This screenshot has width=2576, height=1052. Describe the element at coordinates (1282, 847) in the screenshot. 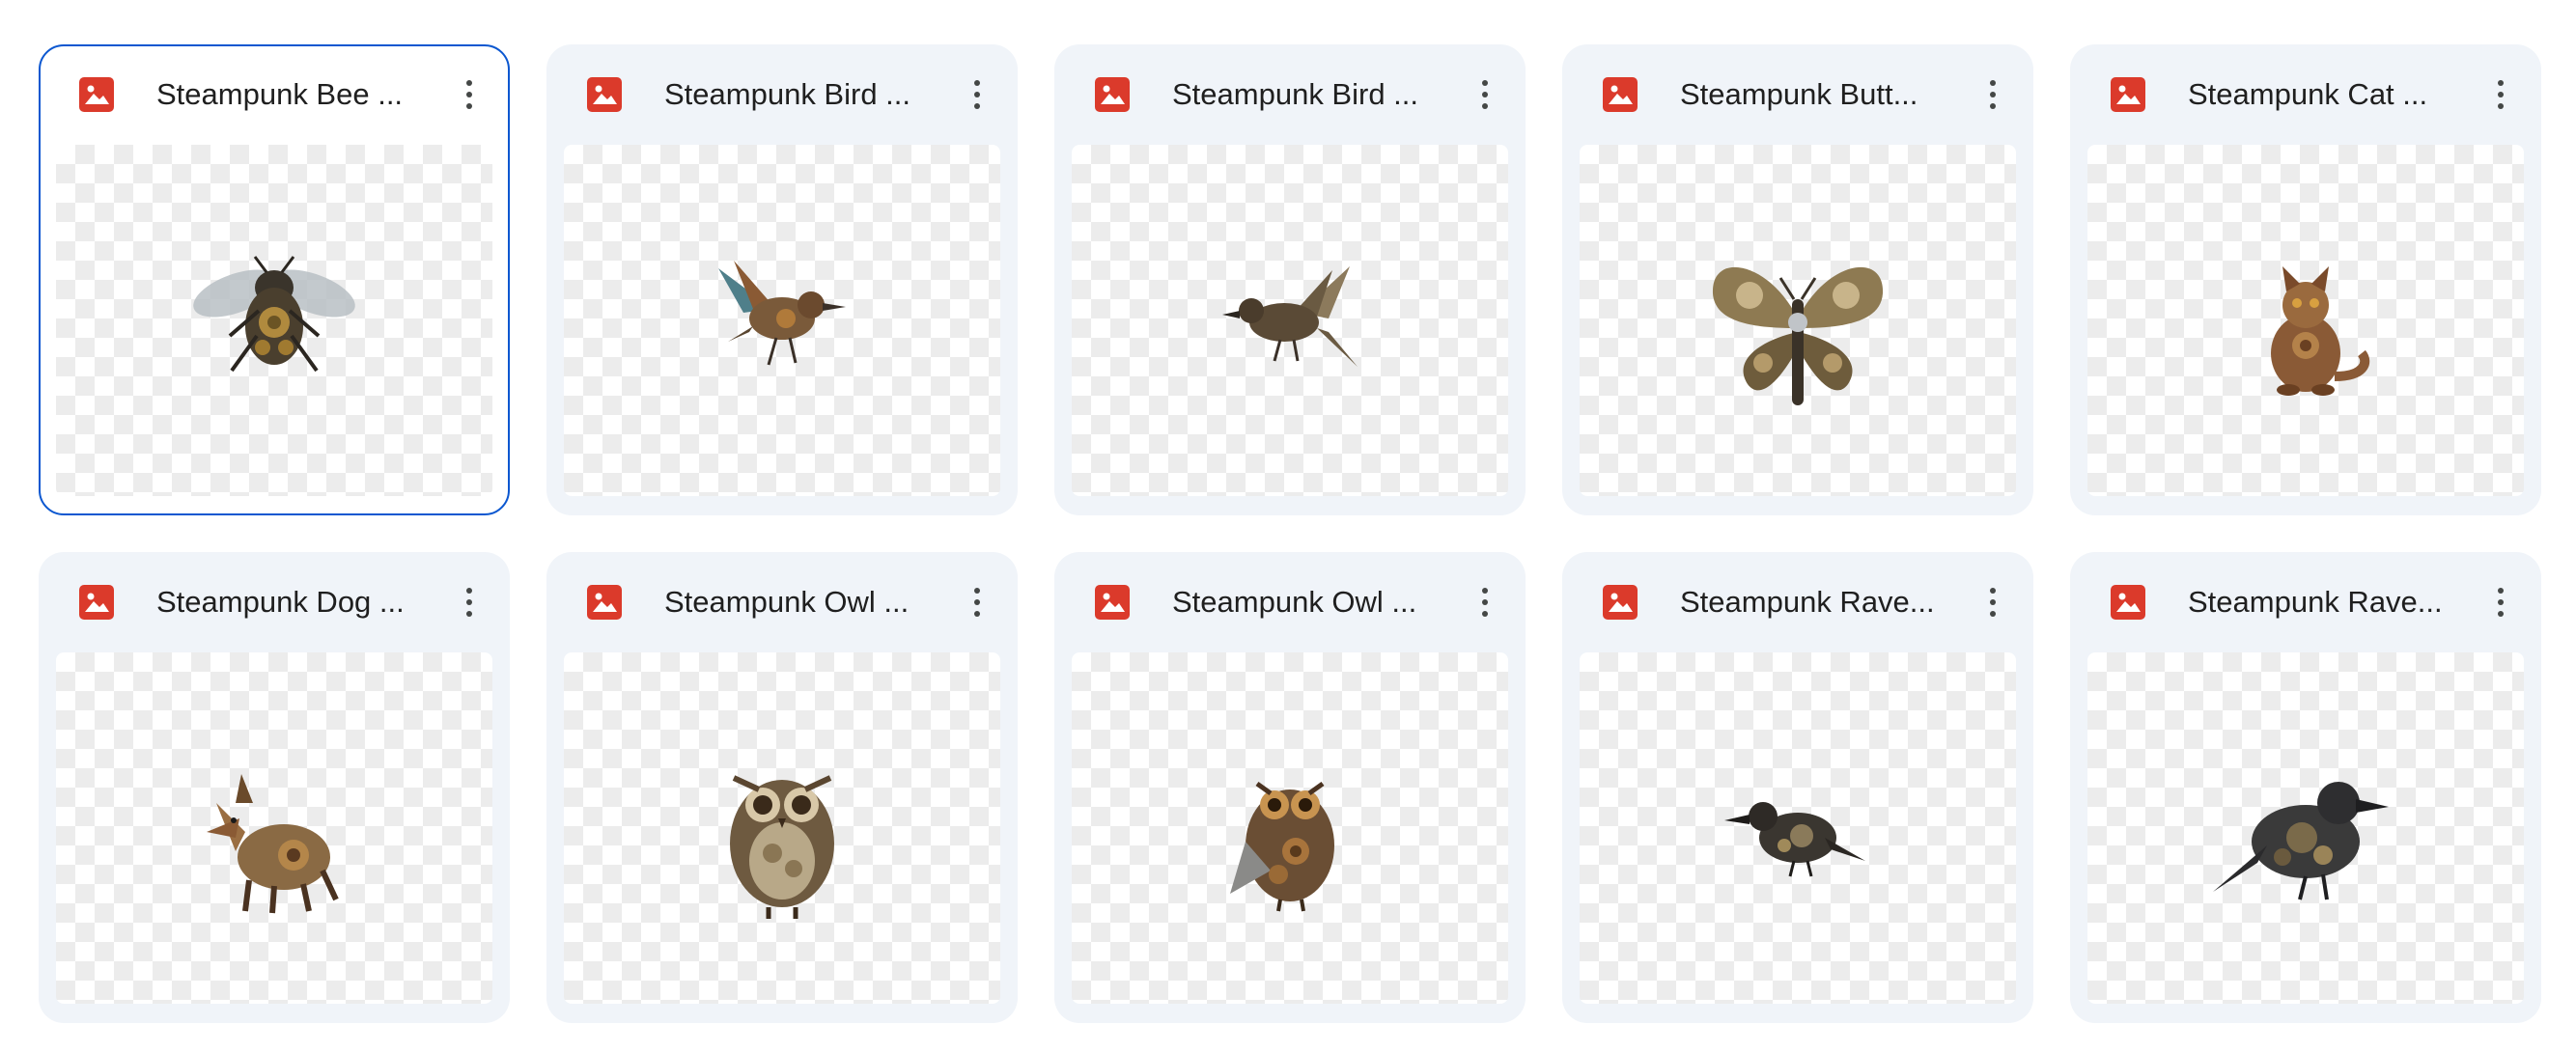

I see `owl-2-image` at that location.